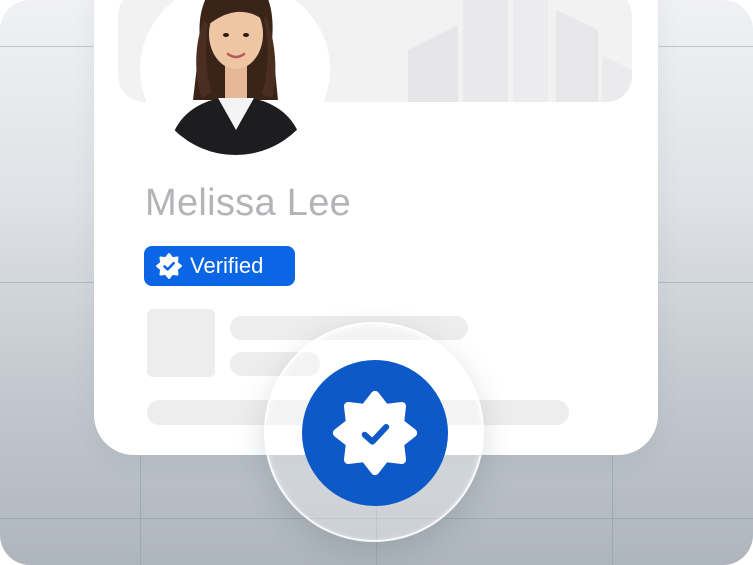  Describe the element at coordinates (181, 343) in the screenshot. I see `skeleton-thumbnail` at that location.